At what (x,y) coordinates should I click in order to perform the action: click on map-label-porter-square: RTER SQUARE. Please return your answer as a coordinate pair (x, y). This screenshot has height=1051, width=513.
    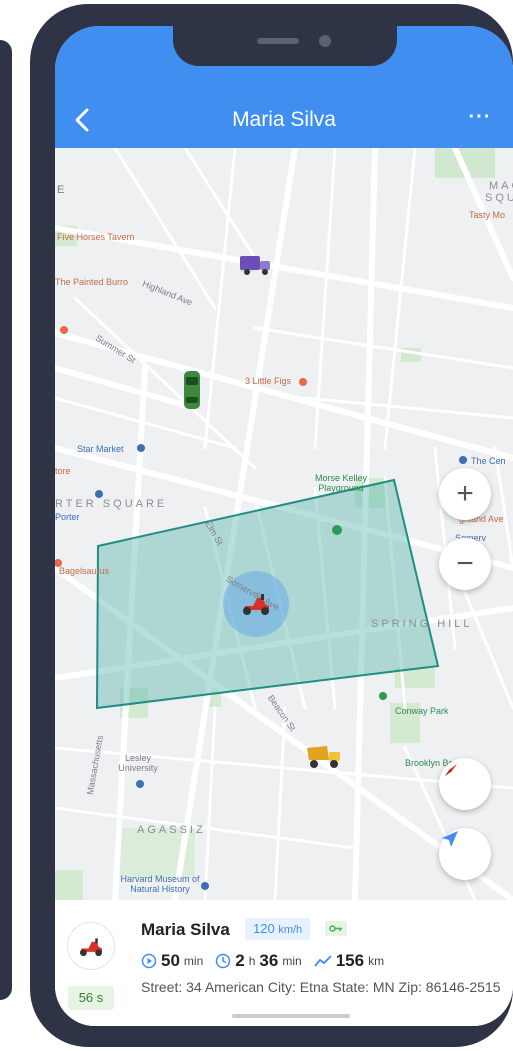
    Looking at the image, I should click on (111, 504).